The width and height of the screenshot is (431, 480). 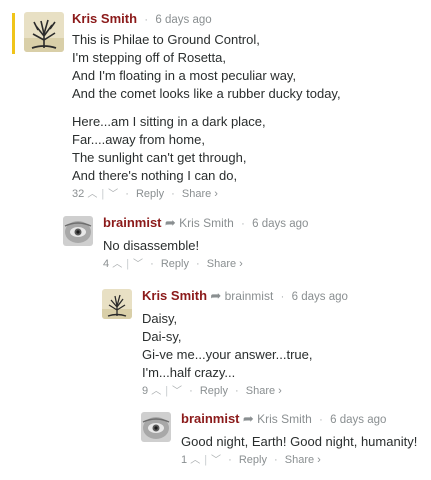 What do you see at coordinates (263, 264) in the screenshot?
I see `comment-footer: 4 ︿ | ﹀ · Reply · Share ›` at bounding box center [263, 264].